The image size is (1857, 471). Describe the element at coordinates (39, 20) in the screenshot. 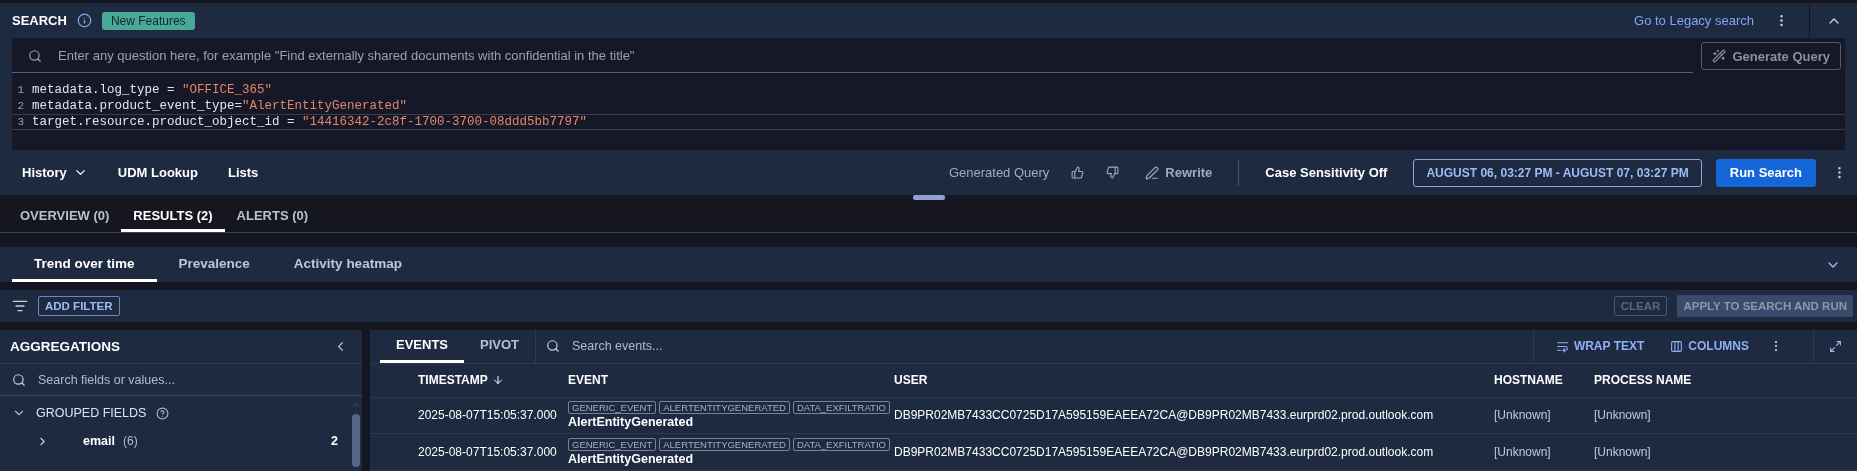

I see `search-title: SEARCH` at that location.